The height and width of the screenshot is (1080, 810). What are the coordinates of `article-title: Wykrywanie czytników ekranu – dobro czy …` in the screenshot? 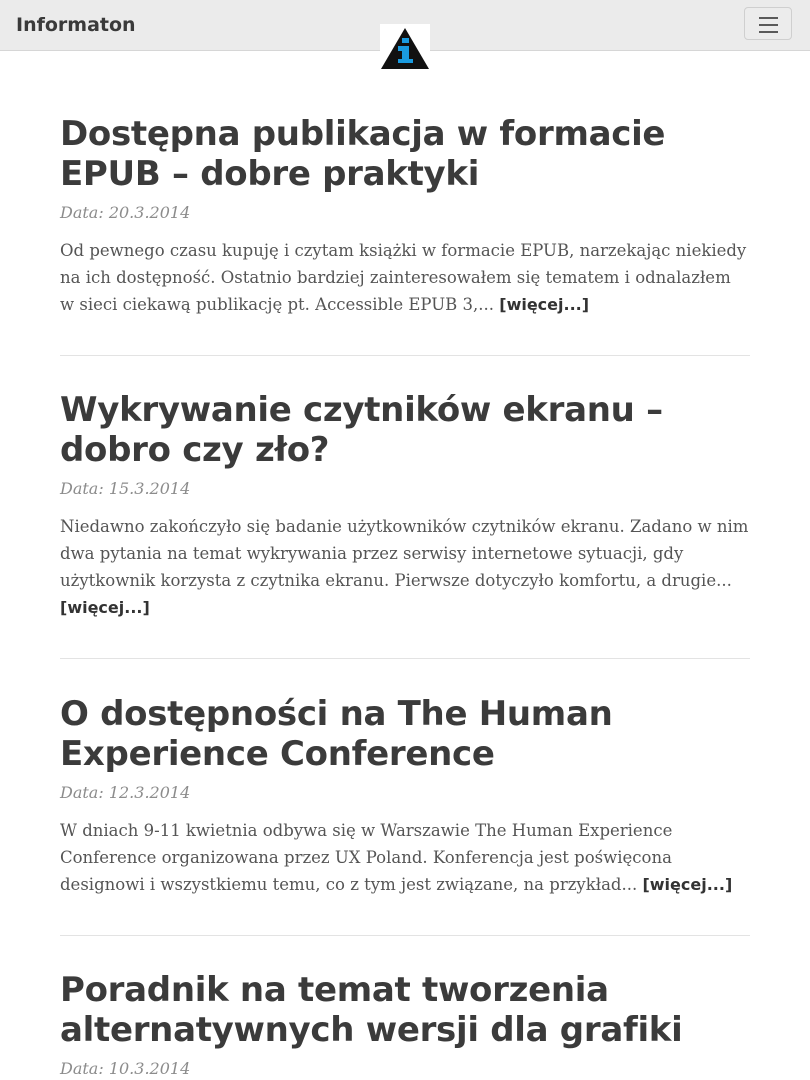 It's located at (405, 430).